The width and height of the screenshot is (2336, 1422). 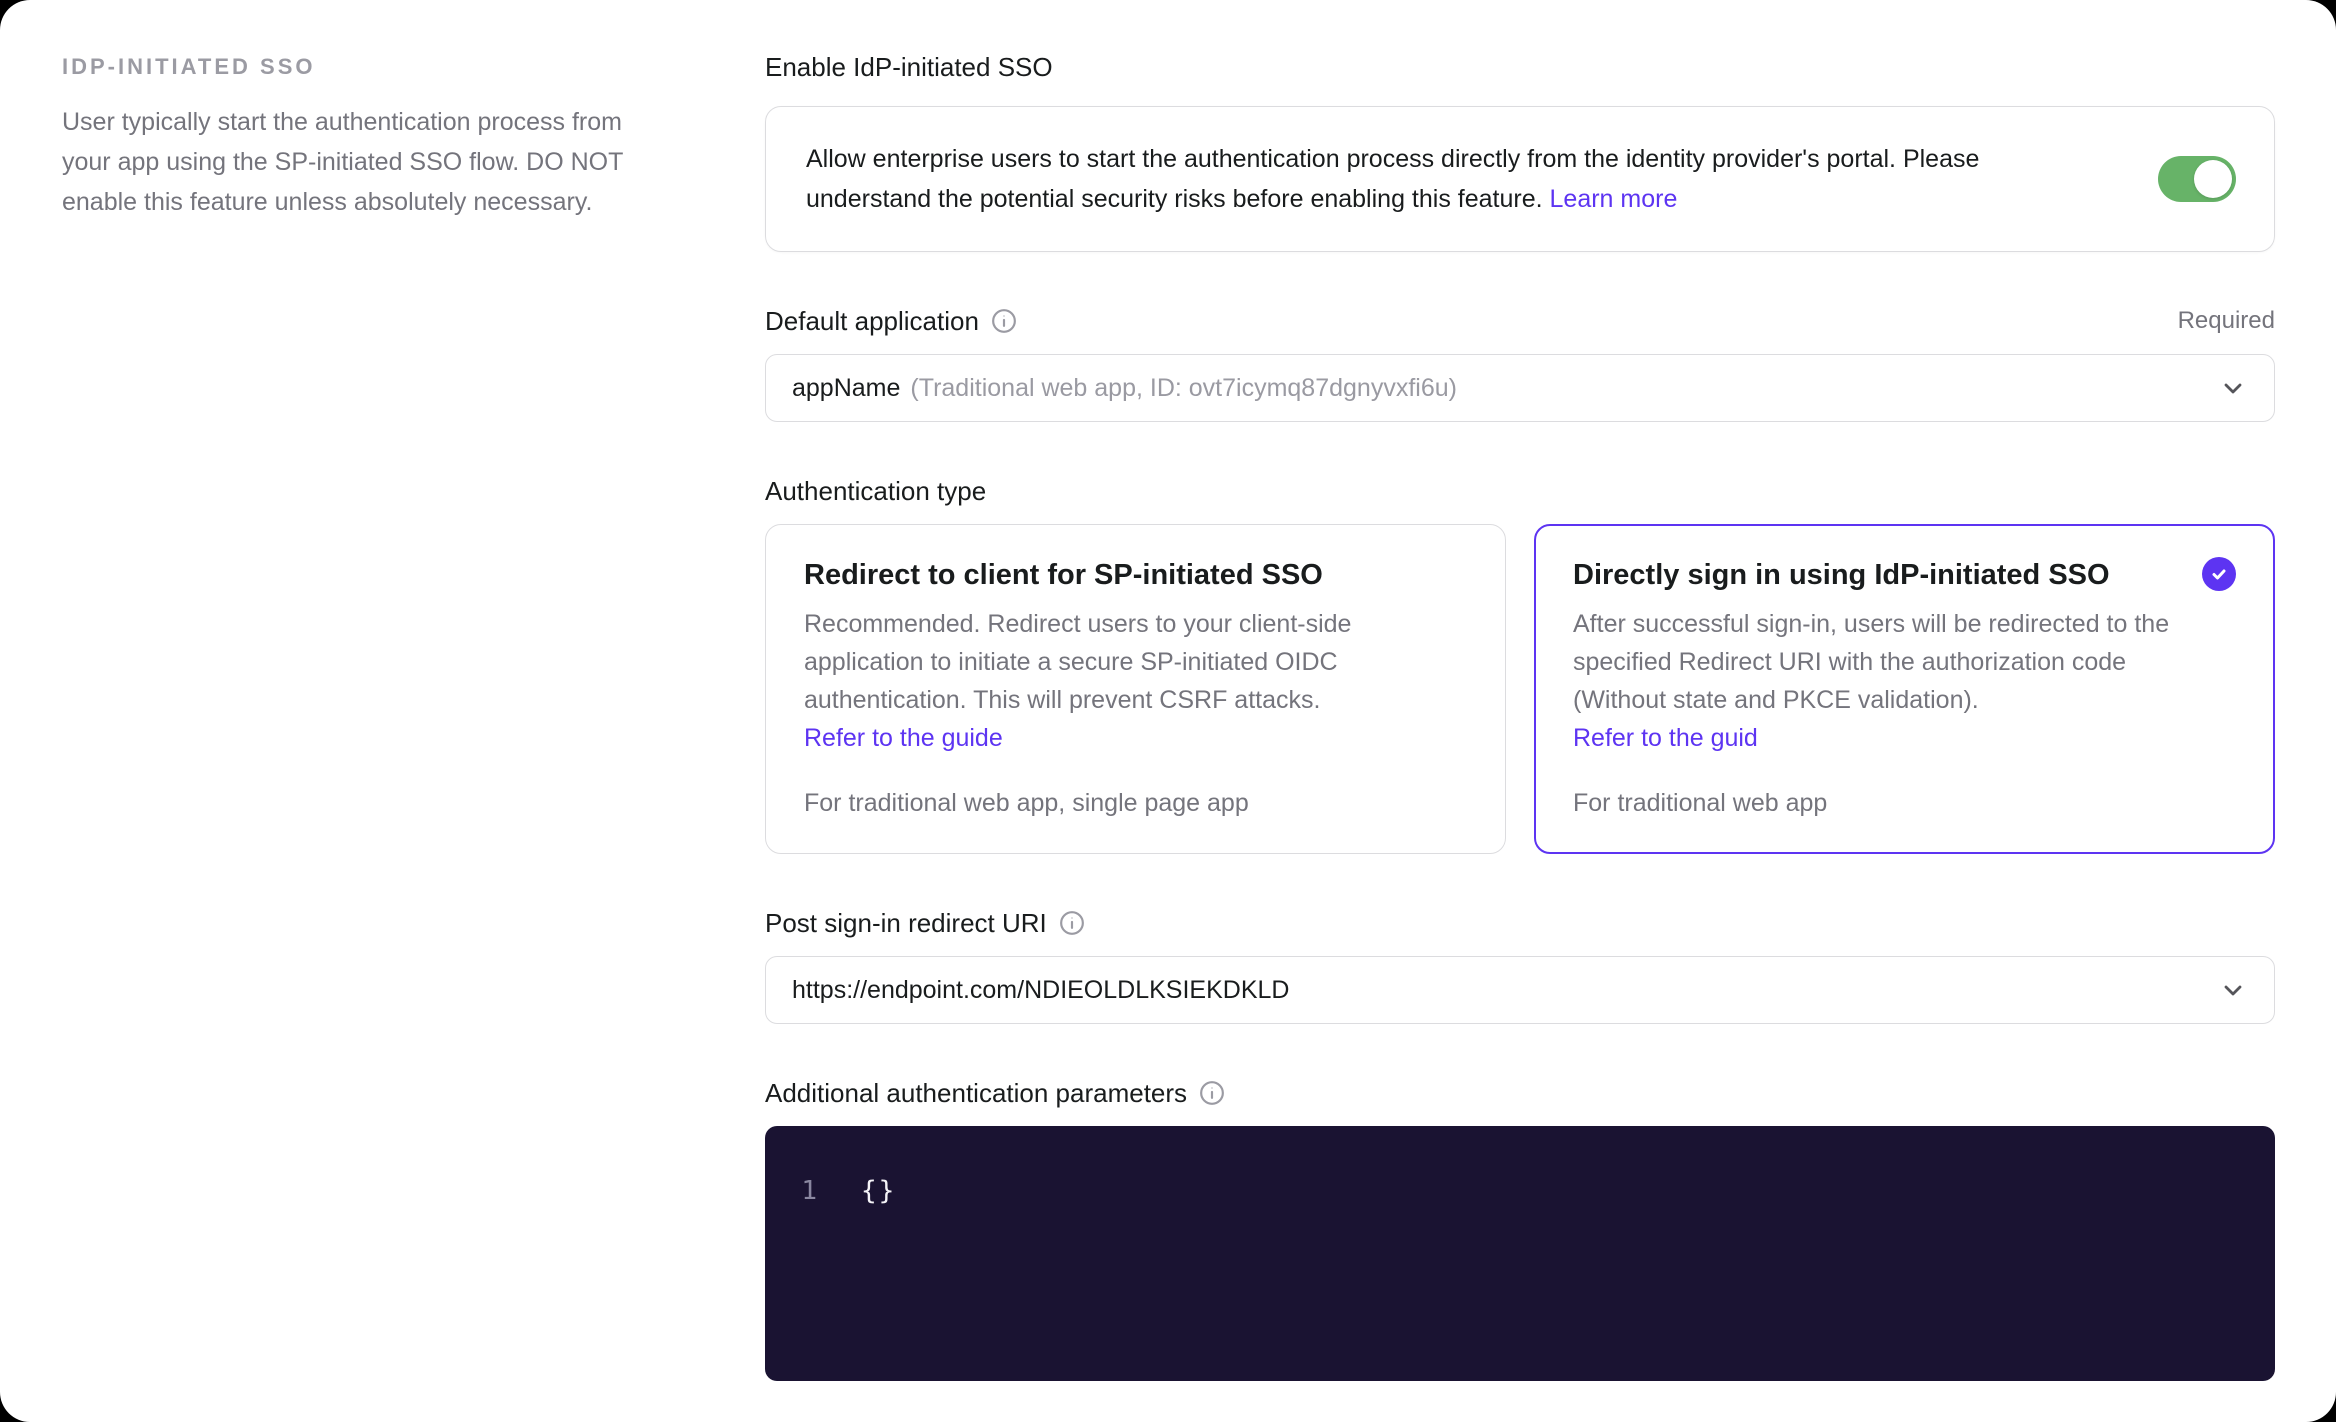 I want to click on code-content: {}, so click(x=879, y=1191).